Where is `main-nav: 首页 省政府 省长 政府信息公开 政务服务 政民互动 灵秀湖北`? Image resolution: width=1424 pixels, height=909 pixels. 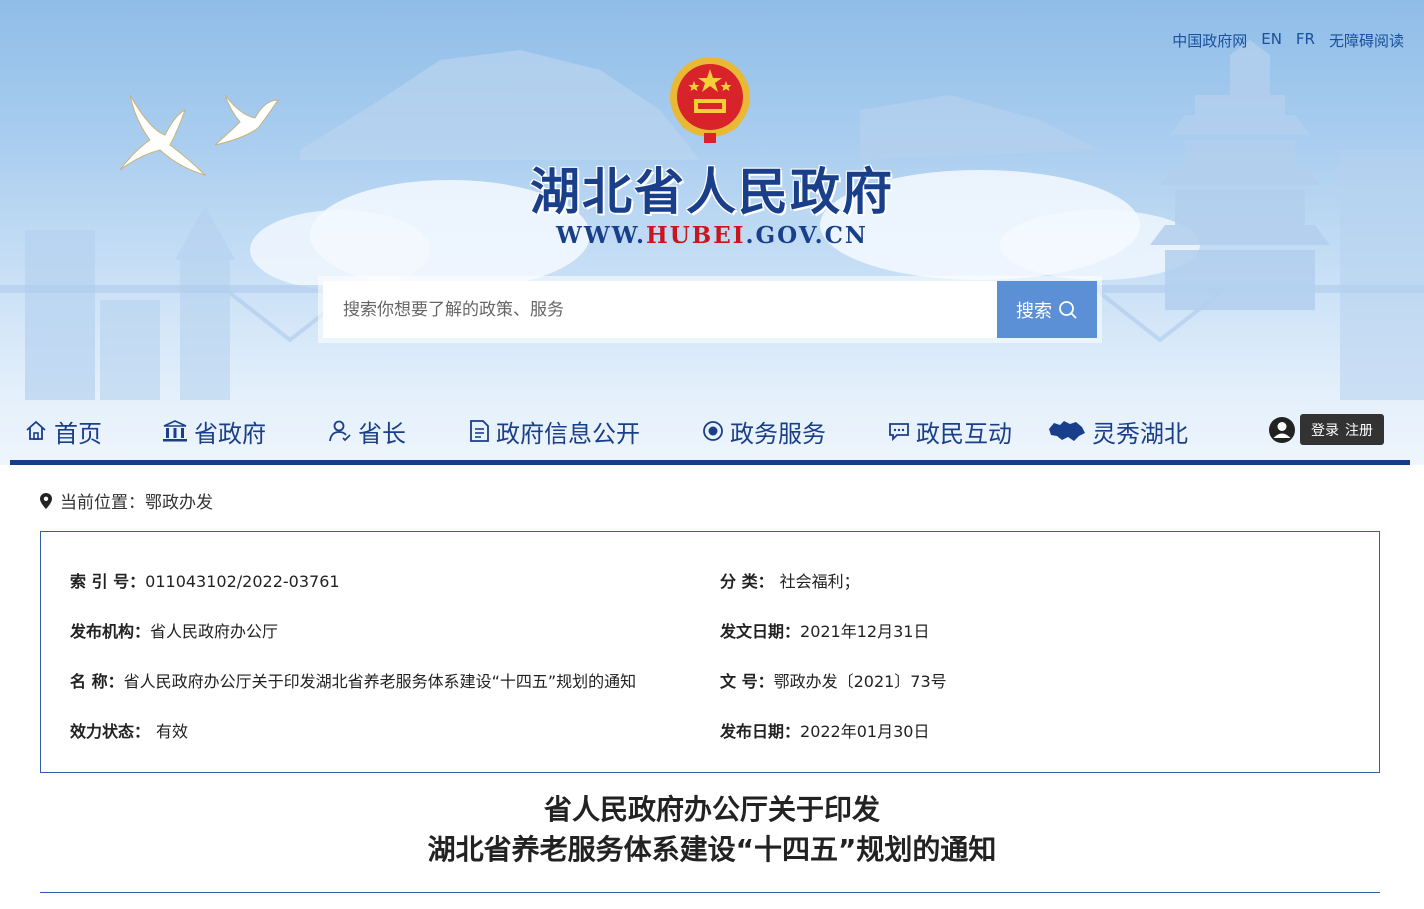
main-nav: 首页 省政府 省长 政府信息公开 政务服务 政民互动 灵秀湖北 is located at coordinates (712, 431).